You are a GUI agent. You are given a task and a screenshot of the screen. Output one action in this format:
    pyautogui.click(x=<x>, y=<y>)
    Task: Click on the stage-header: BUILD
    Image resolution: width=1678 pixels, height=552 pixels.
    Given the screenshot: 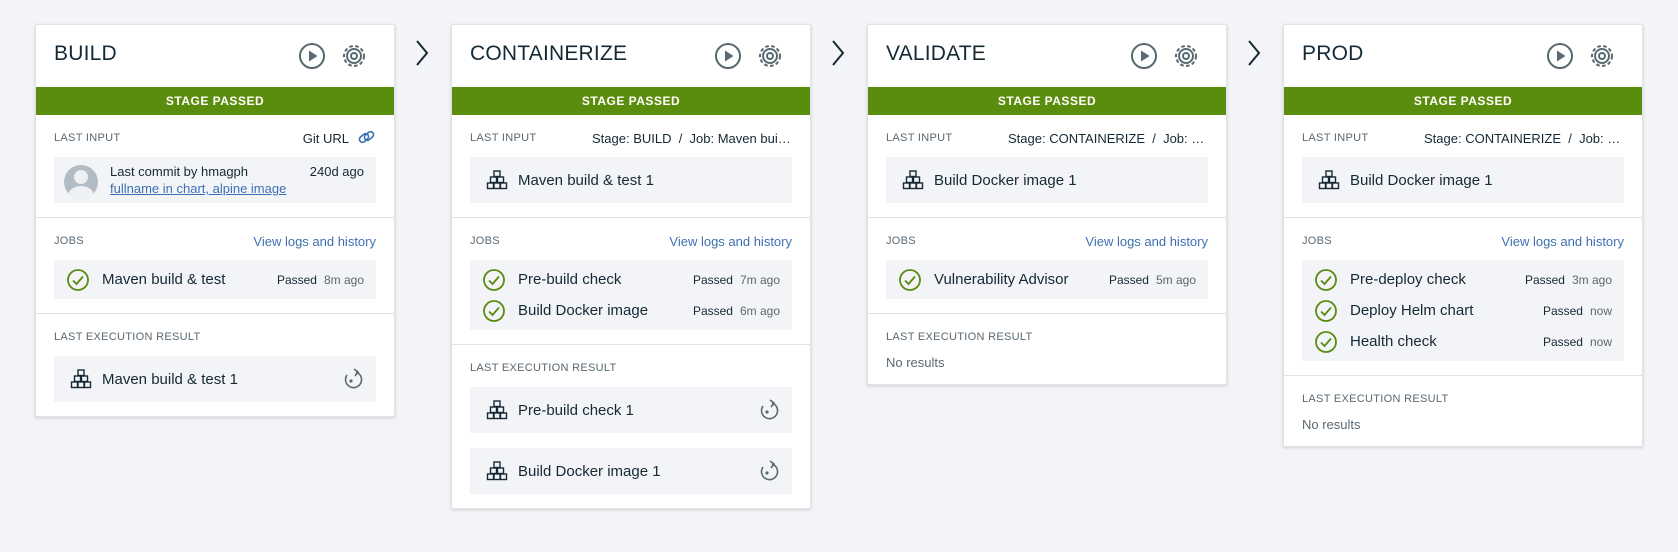 What is the action you would take?
    pyautogui.click(x=215, y=56)
    